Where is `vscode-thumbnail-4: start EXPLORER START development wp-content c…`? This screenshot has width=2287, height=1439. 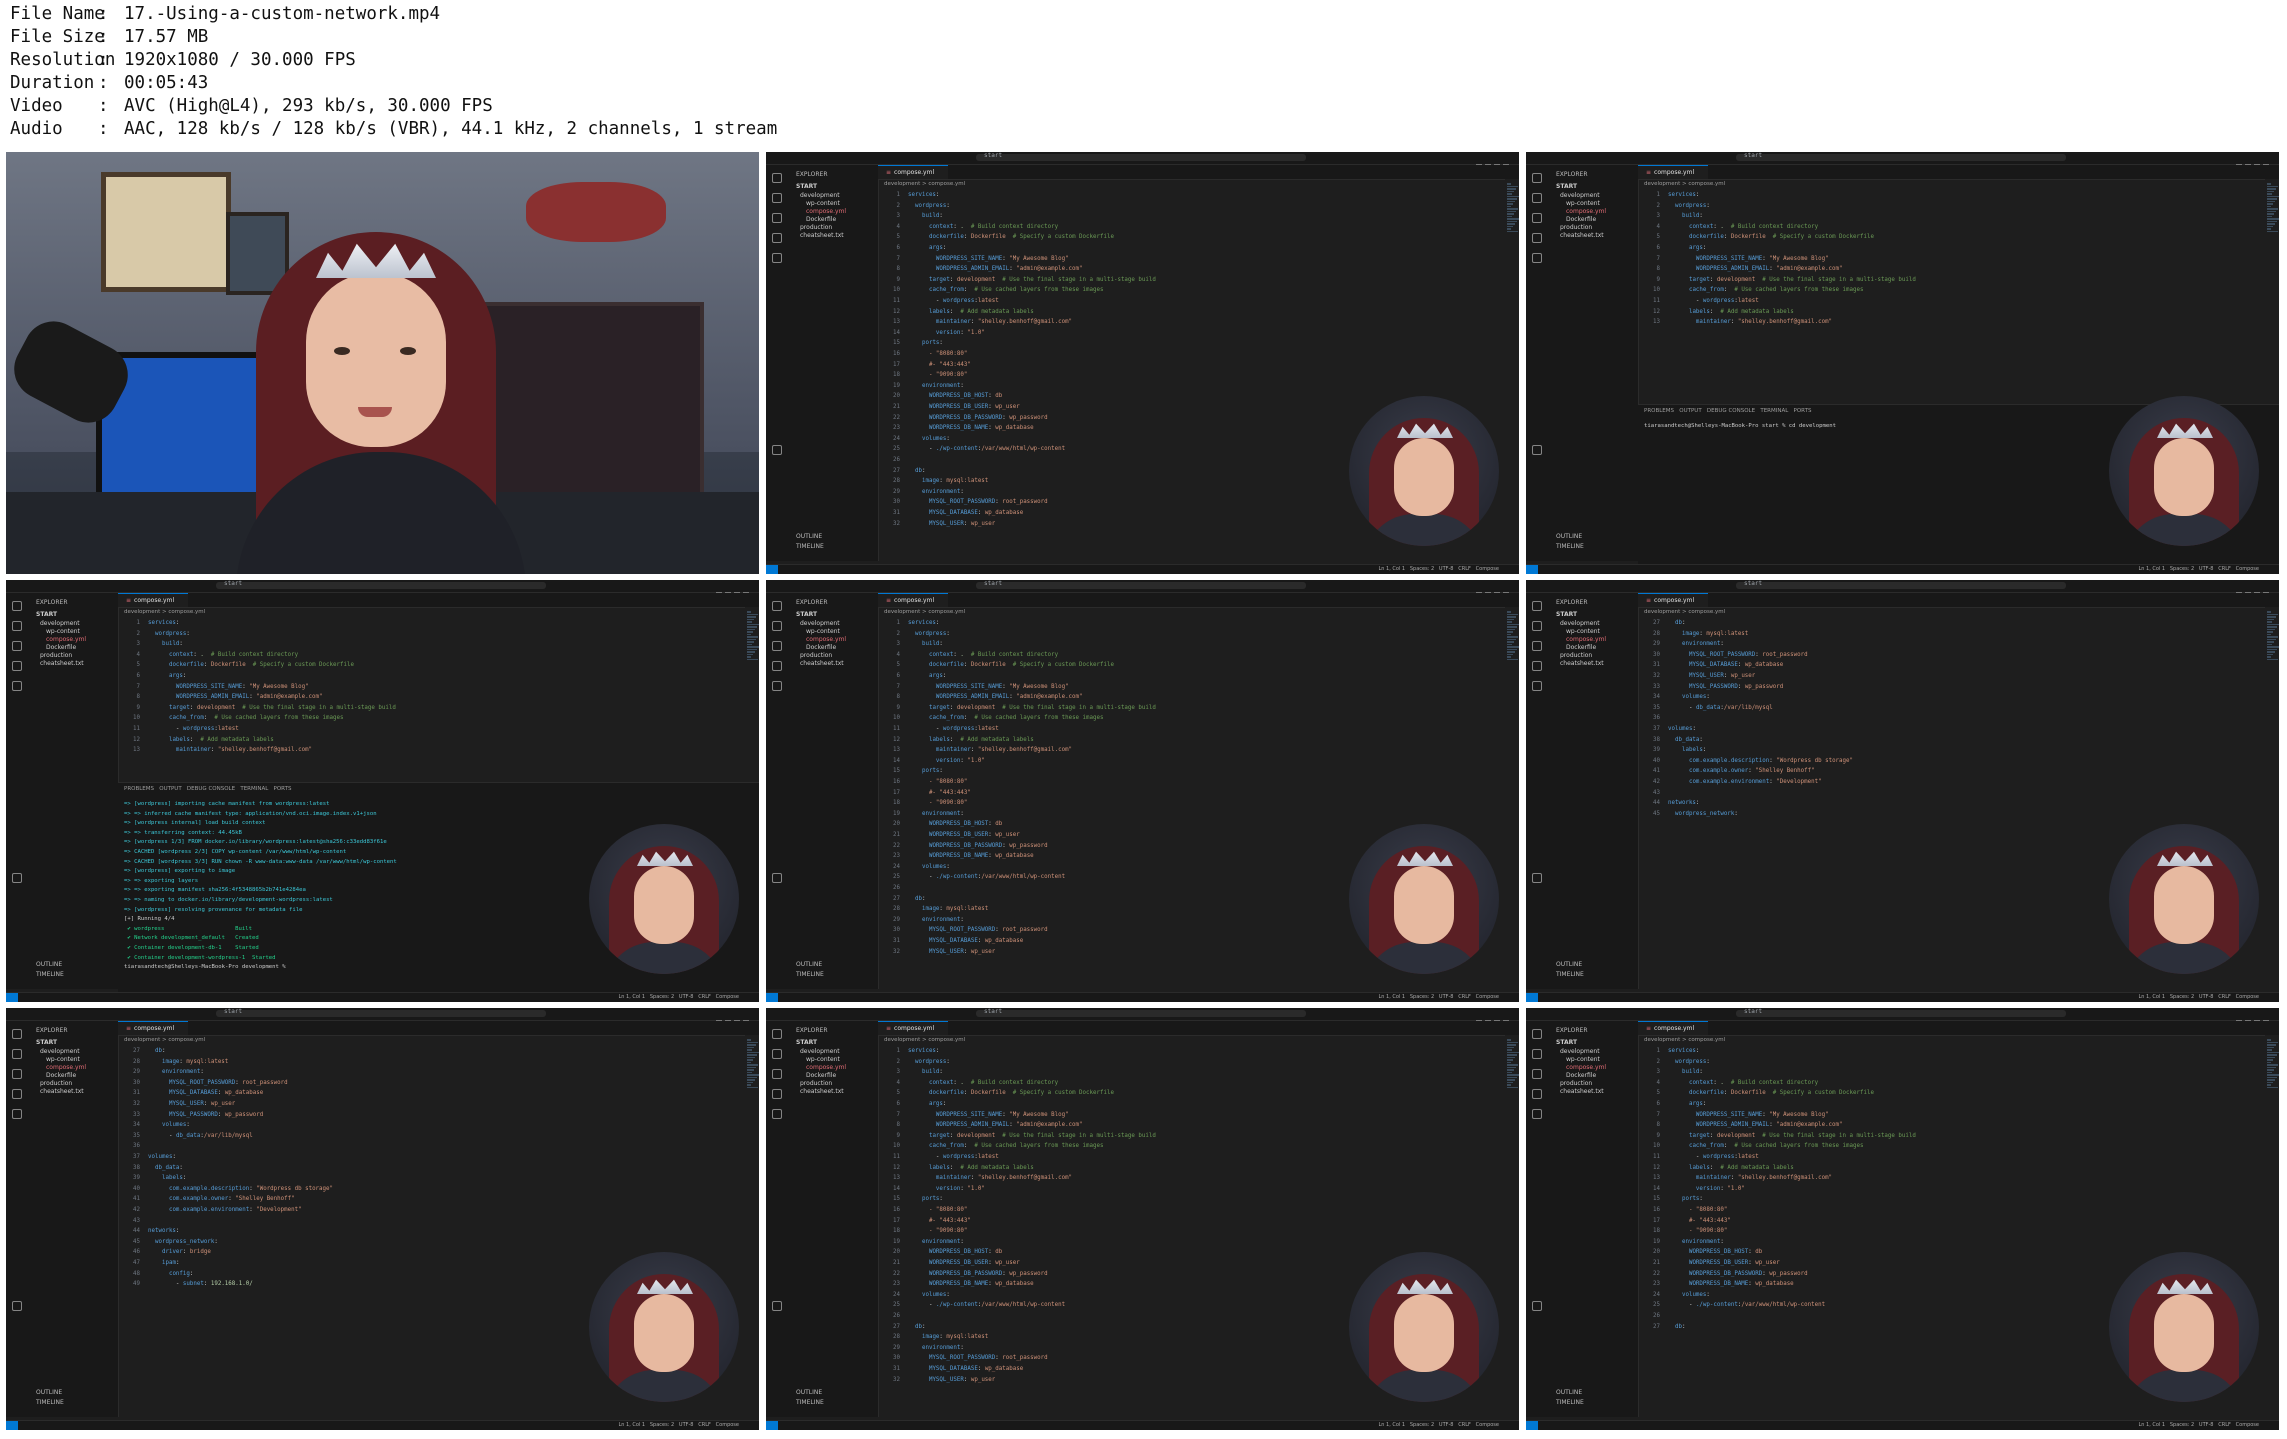
vscode-thumbnail-4: start EXPLORER START development wp-content c… is located at coordinates (1142, 791).